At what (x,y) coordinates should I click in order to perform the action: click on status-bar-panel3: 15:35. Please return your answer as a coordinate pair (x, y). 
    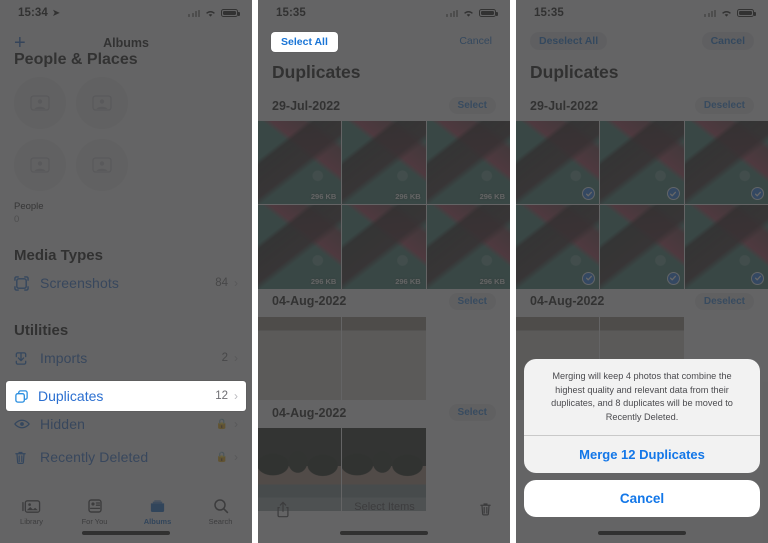
    Looking at the image, I should click on (642, 13).